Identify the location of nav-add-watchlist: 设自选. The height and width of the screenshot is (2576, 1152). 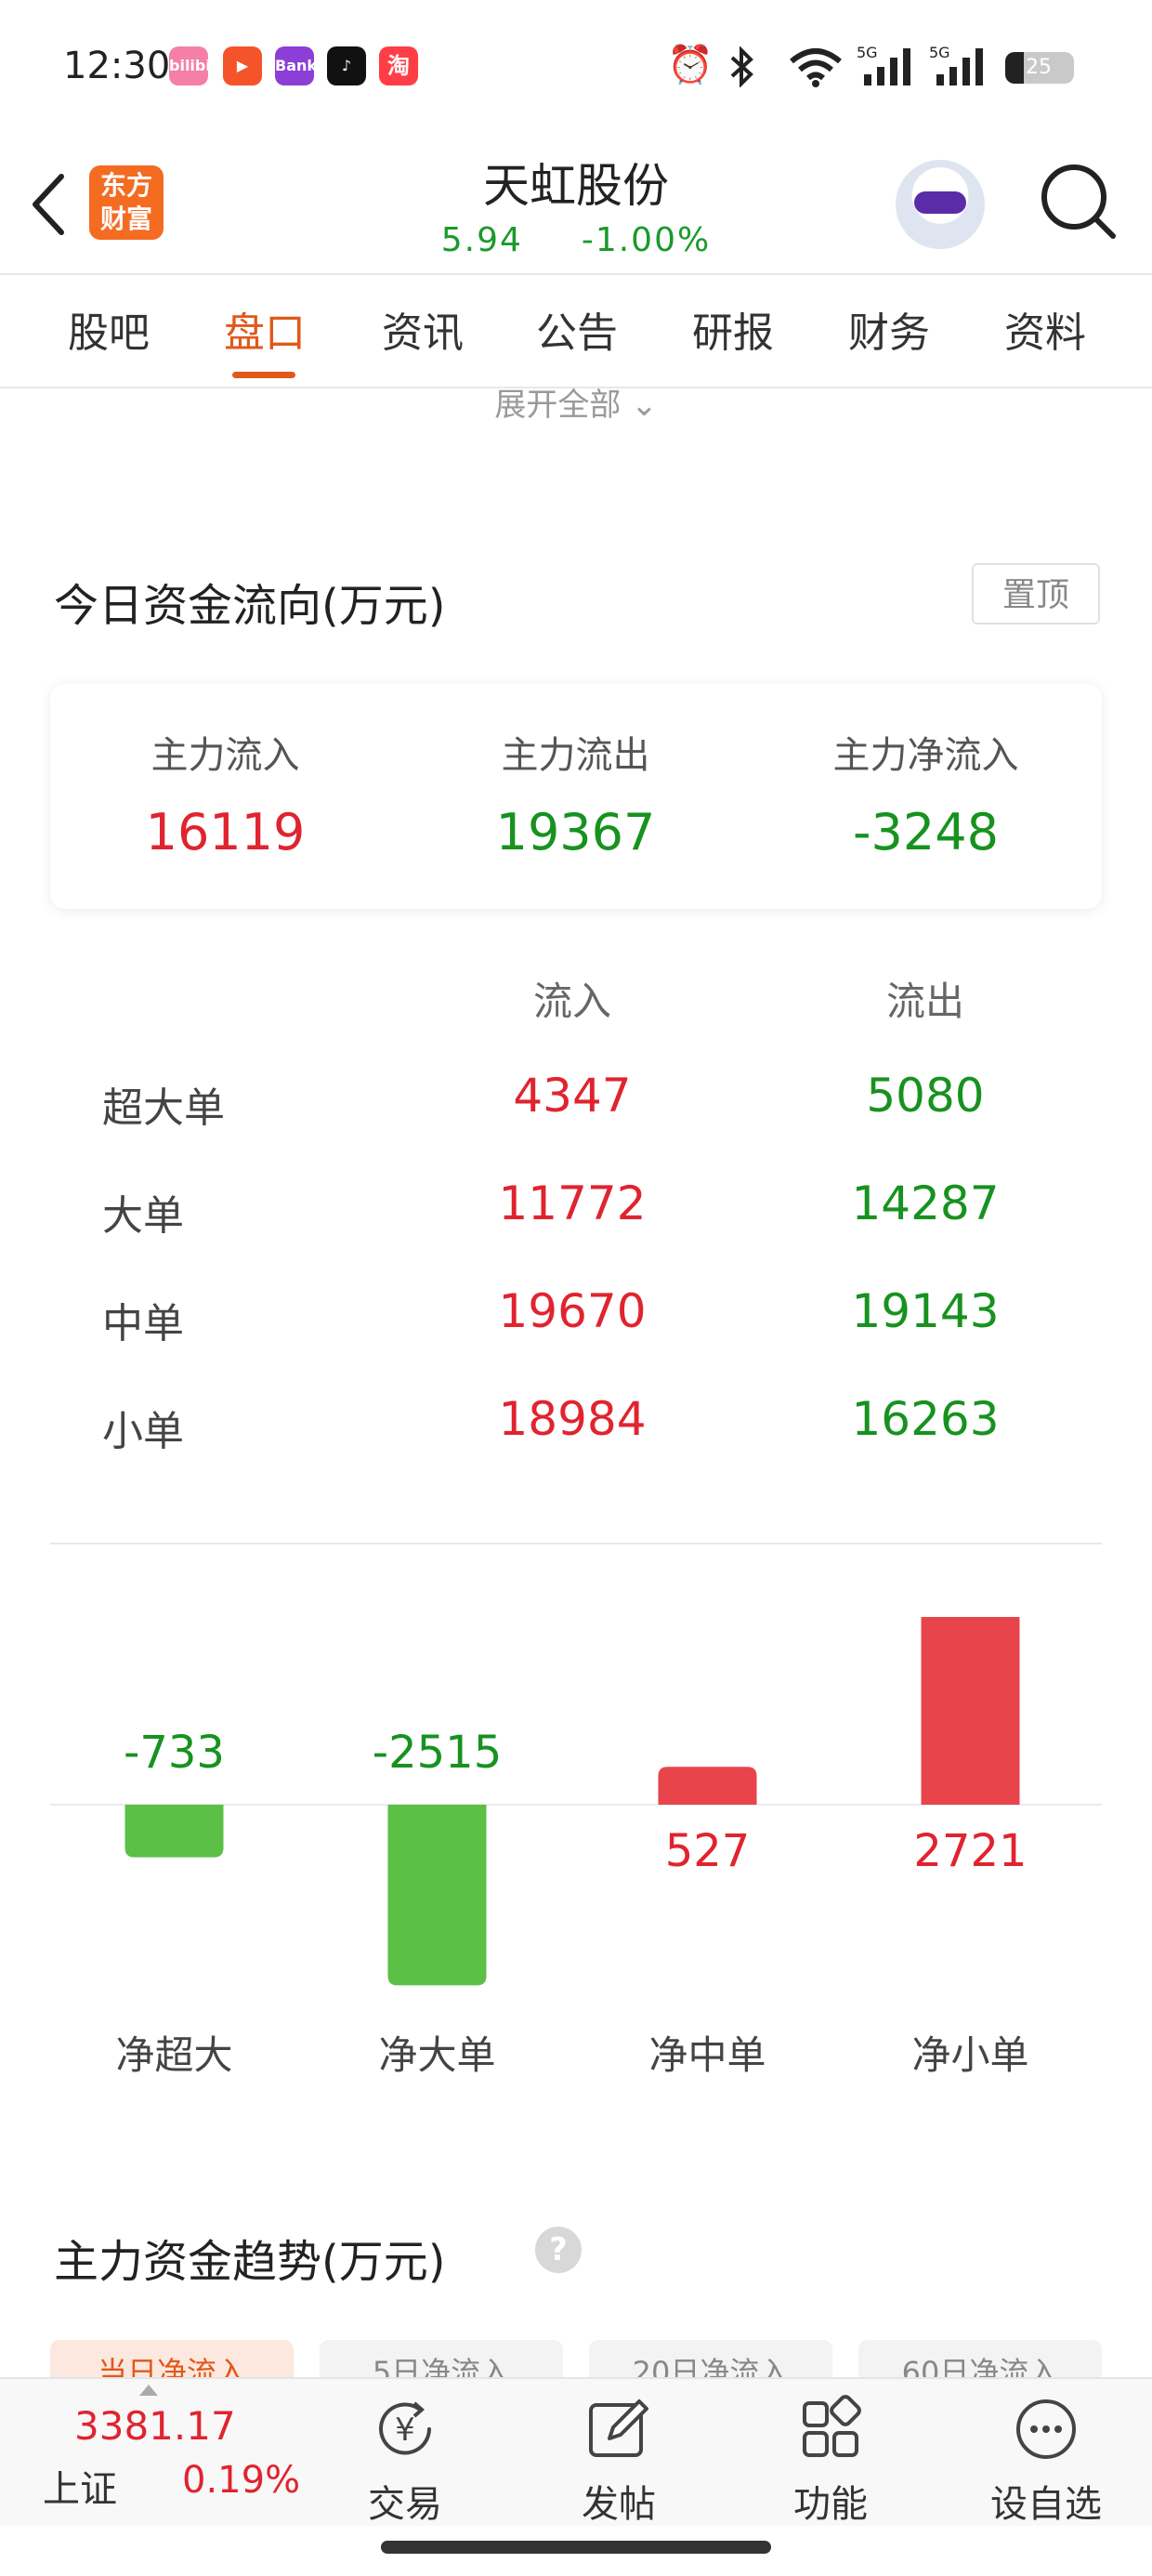
(1046, 2460).